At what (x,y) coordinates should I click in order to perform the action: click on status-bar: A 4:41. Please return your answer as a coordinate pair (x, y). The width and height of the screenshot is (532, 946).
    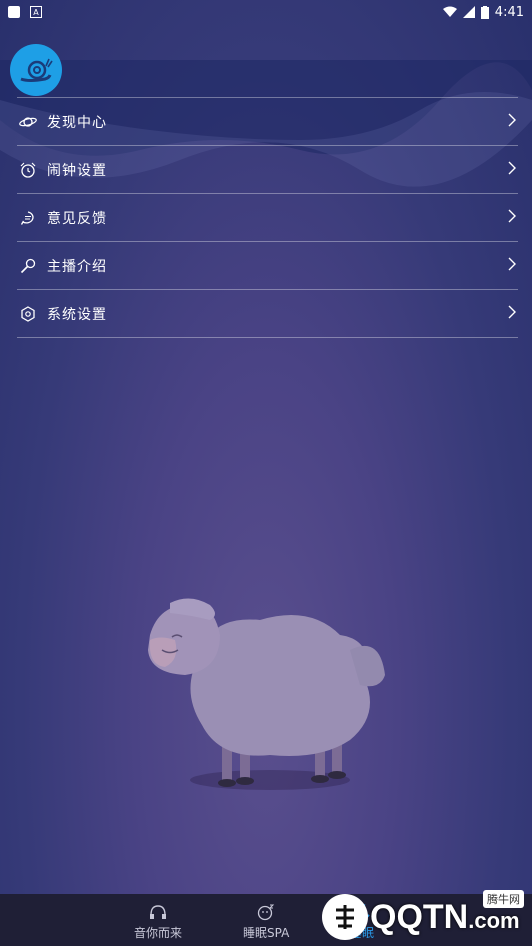
    Looking at the image, I should click on (266, 12).